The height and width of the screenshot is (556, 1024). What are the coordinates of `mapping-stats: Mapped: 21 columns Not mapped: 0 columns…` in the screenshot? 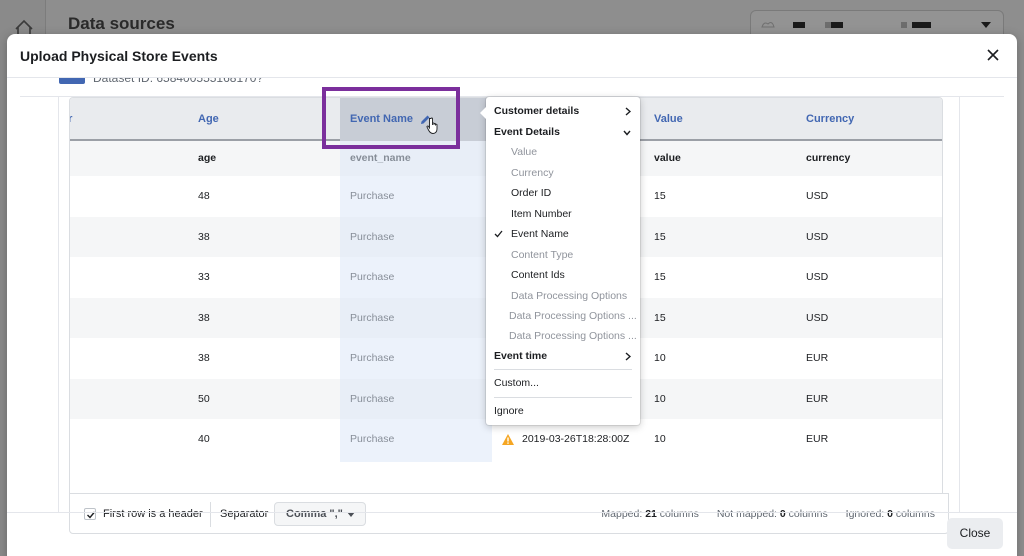 It's located at (760, 514).